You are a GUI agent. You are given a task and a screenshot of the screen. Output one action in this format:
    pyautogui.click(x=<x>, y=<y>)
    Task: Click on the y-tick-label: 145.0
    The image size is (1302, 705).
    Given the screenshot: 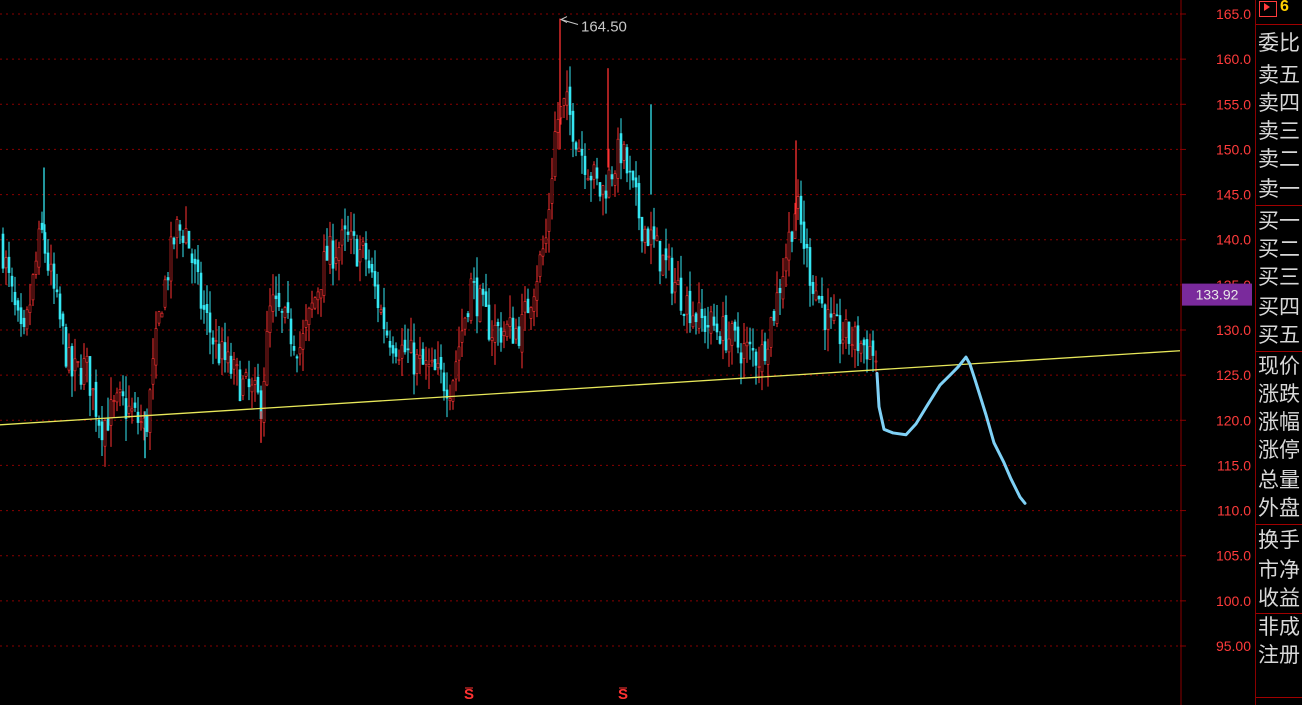 What is the action you would take?
    pyautogui.click(x=1233, y=195)
    